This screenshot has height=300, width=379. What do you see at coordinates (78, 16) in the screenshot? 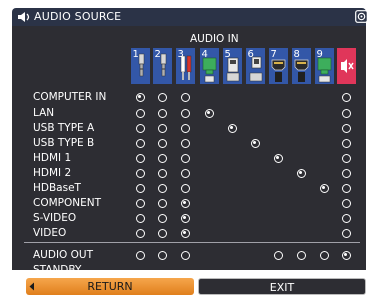
I see `window-title: AUDIO SOURCE` at bounding box center [78, 16].